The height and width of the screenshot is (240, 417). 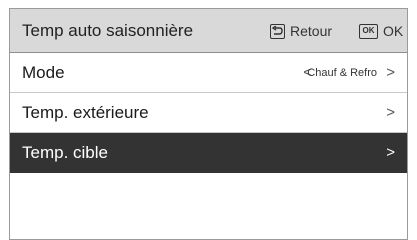 What do you see at coordinates (277, 31) in the screenshot?
I see `back-arrow-icon` at bounding box center [277, 31].